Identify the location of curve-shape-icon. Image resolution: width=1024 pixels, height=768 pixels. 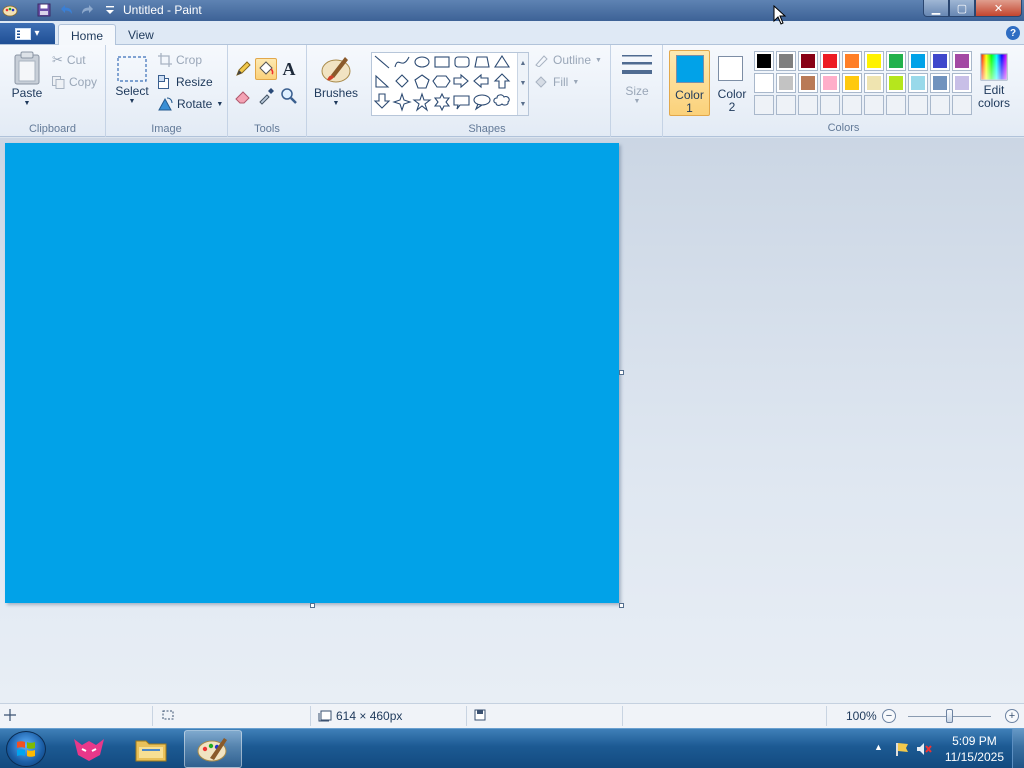
(402, 62).